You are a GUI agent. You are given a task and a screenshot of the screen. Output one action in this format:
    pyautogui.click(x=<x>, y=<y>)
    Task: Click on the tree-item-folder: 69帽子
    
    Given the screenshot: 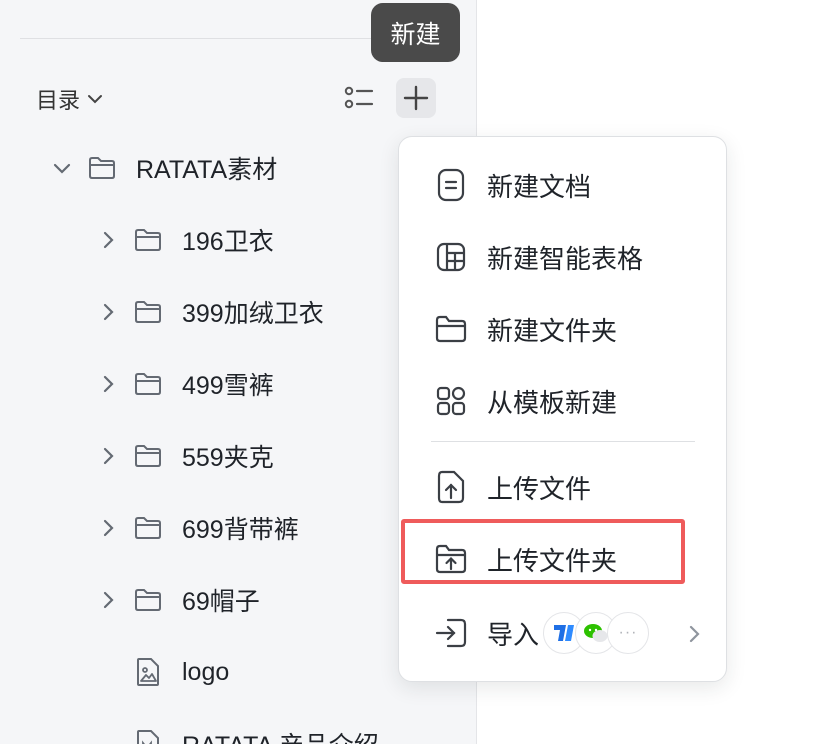 What is the action you would take?
    pyautogui.click(x=178, y=600)
    